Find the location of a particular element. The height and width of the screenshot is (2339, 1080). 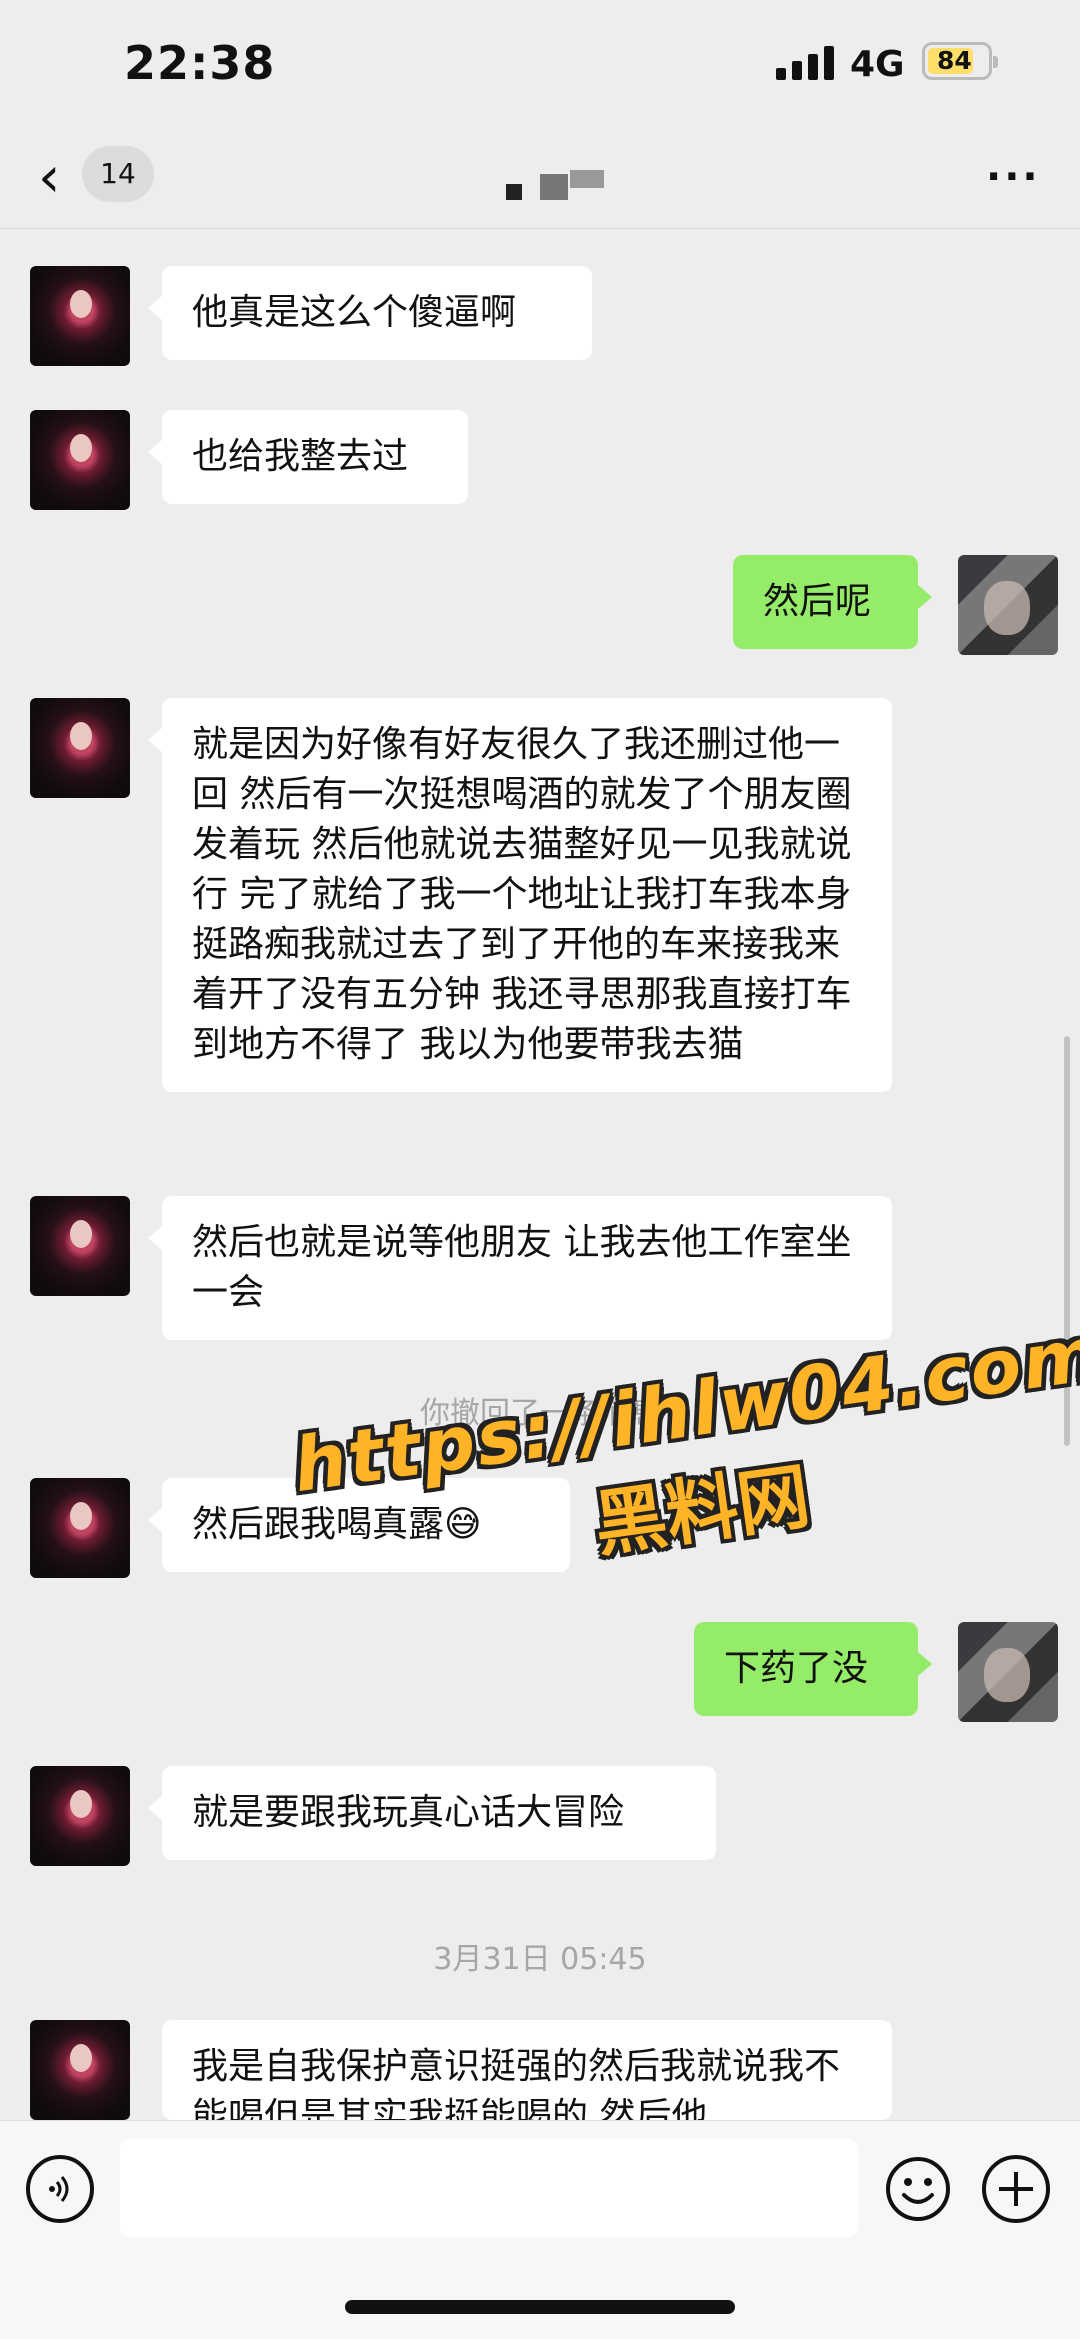

emoji-icon is located at coordinates (918, 2189).